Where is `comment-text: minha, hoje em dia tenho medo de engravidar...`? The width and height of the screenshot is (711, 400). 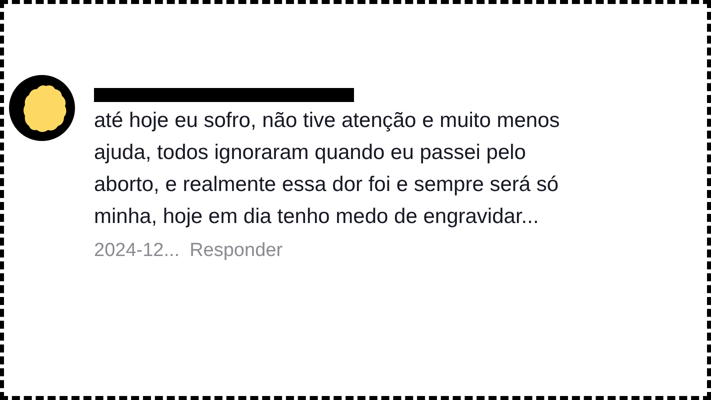
comment-text: minha, hoje em dia tenho medo de engravidar... is located at coordinates (317, 217).